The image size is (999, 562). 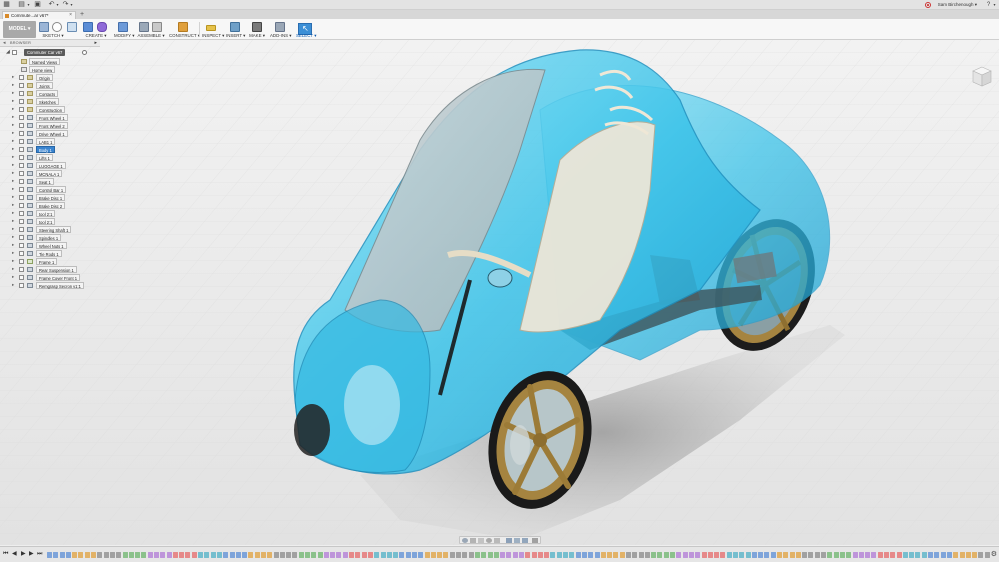 I want to click on browser-tree-item: ▸ Tie Rods 1, so click(x=50, y=253).